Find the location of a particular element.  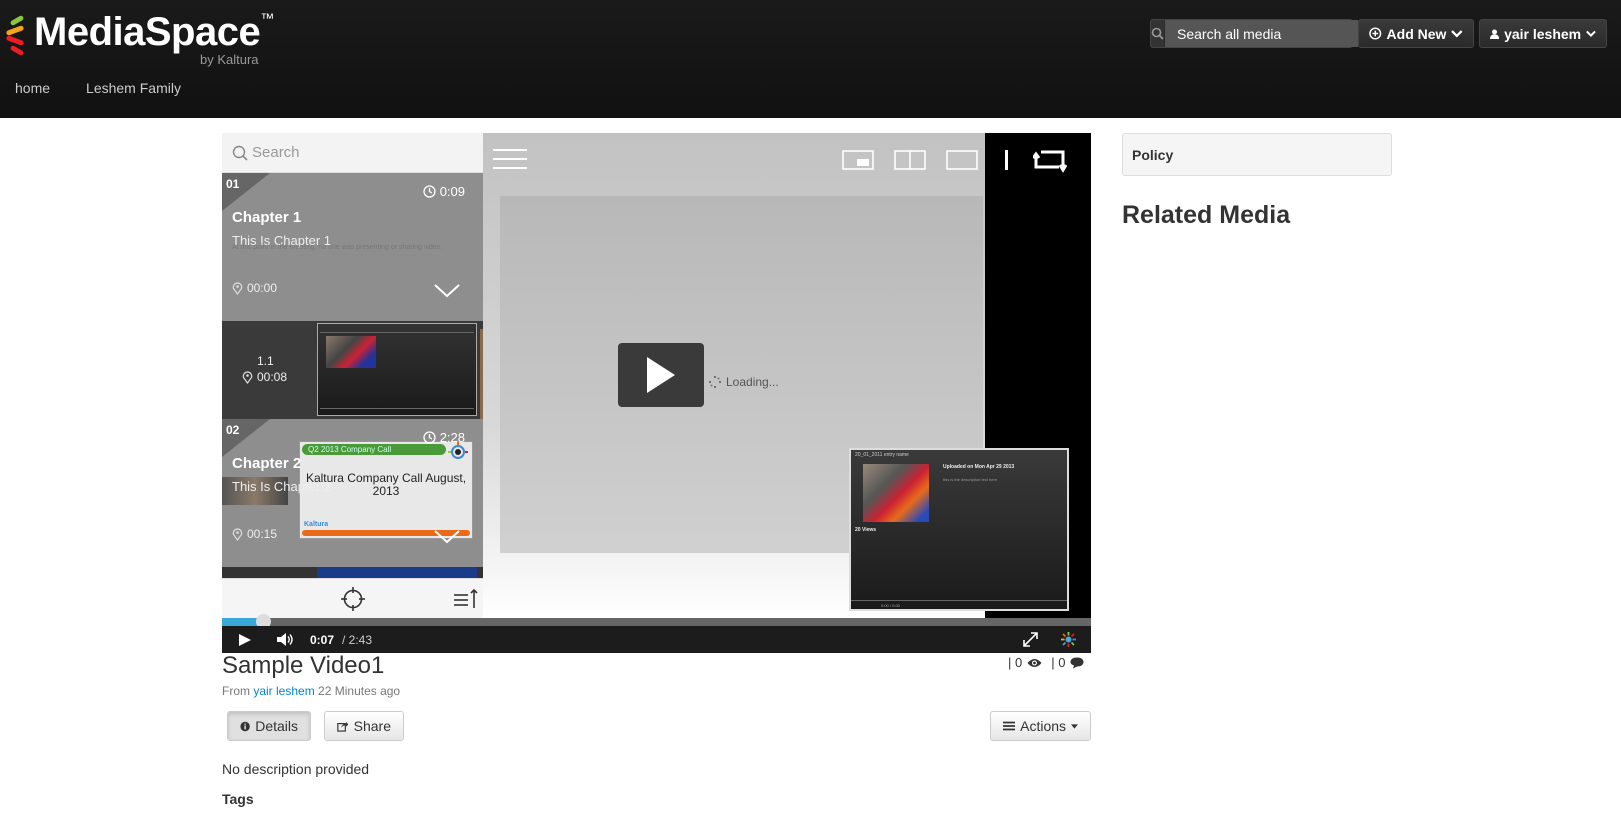

add-new-button: Add New is located at coordinates (1416, 33).